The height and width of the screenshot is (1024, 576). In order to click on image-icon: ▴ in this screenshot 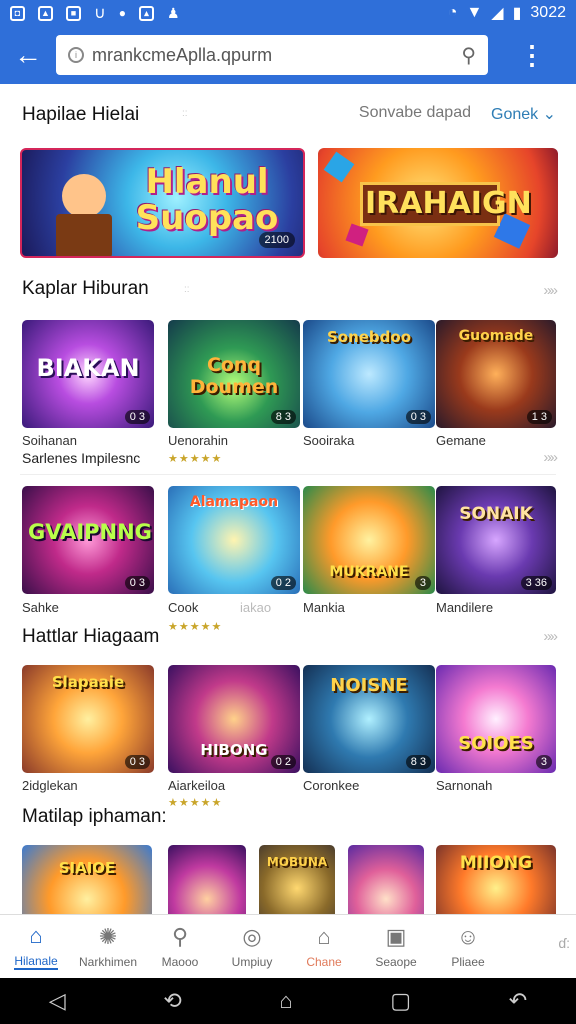, I will do `click(146, 13)`.